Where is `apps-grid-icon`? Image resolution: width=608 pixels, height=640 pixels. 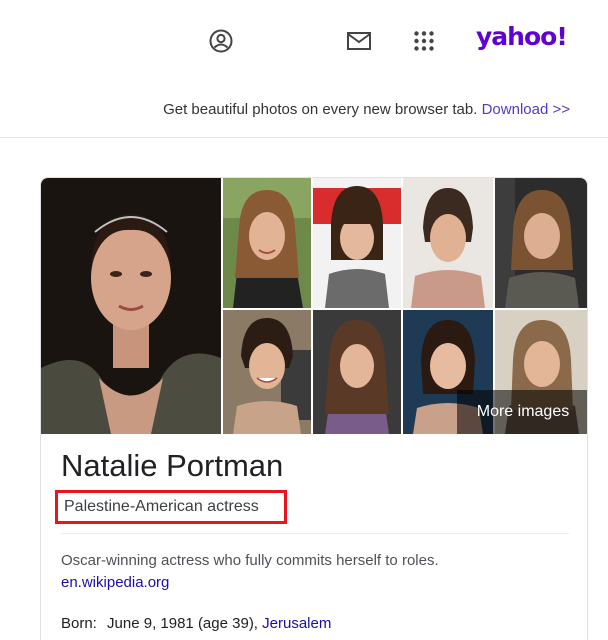 apps-grid-icon is located at coordinates (424, 41).